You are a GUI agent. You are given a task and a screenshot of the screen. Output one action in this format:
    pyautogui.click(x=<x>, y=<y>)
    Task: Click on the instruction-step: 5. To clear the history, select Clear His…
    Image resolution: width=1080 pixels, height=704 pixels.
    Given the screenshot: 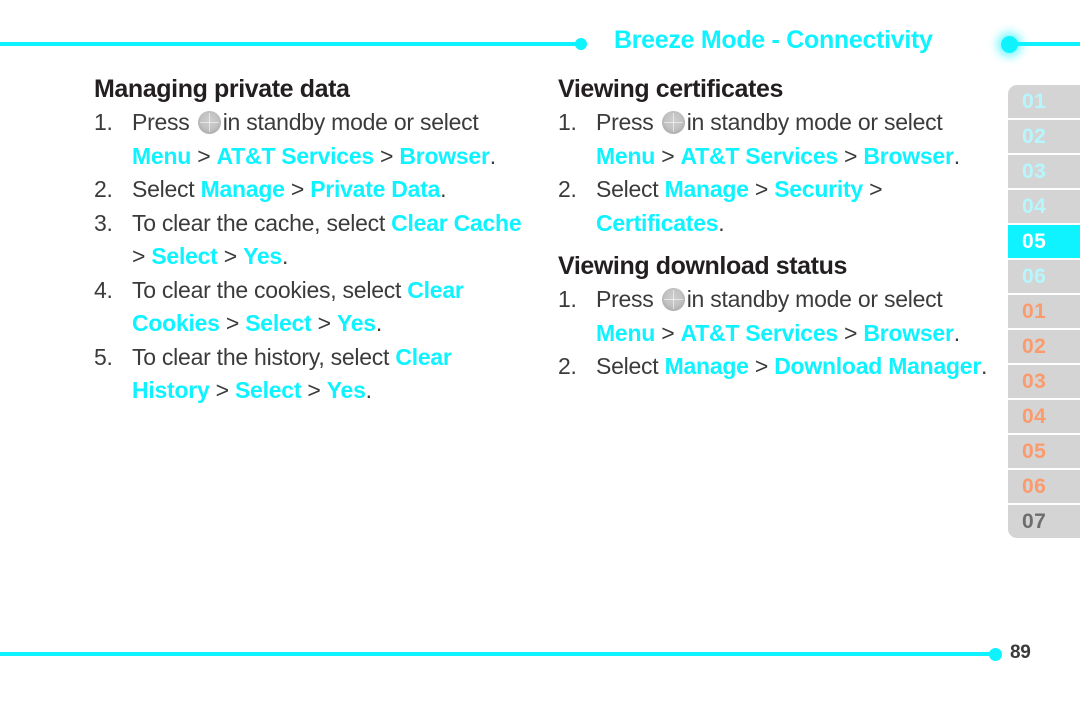 What is the action you would take?
    pyautogui.click(x=314, y=374)
    